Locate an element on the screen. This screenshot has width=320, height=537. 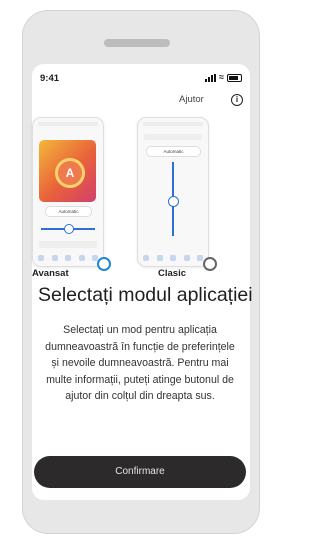
status-bar: 9:41 ≈ is located at coordinates (141, 80).